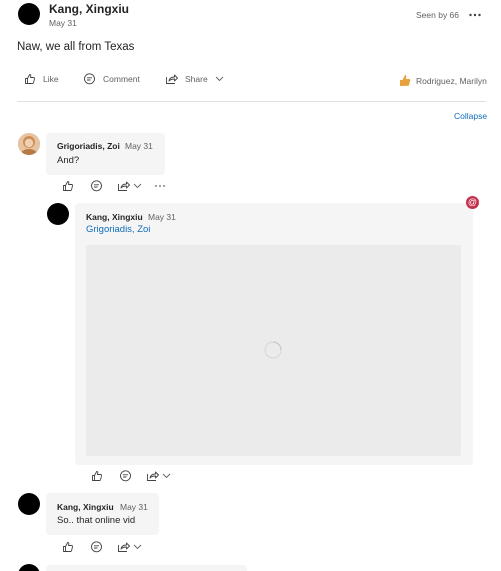 The width and height of the screenshot is (501, 571). Describe the element at coordinates (89, 9) in the screenshot. I see `post-author-name: Kang, Xingxiu` at that location.